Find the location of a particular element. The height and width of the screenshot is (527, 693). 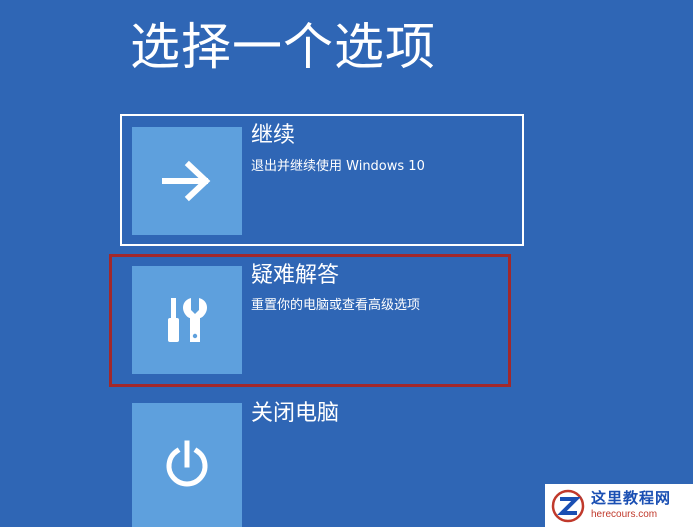

watermark-site-name: 这里教程网 is located at coordinates (631, 498).